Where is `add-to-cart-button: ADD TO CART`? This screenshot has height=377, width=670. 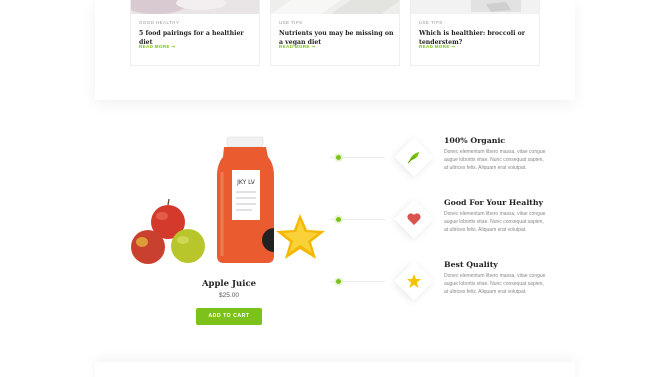 add-to-cart-button: ADD TO CART is located at coordinates (229, 316).